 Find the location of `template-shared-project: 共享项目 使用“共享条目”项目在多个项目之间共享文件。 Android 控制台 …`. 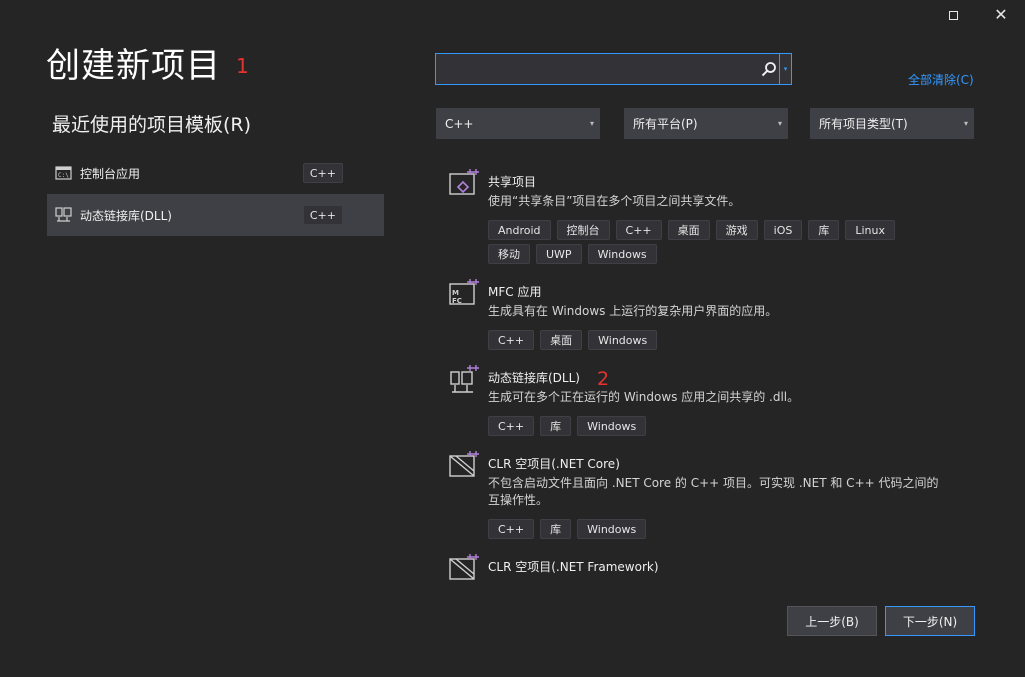

template-shared-project: 共享项目 使用“共享条目”项目在多个项目之间共享文件。 Android 控制台 … is located at coordinates (714, 221).